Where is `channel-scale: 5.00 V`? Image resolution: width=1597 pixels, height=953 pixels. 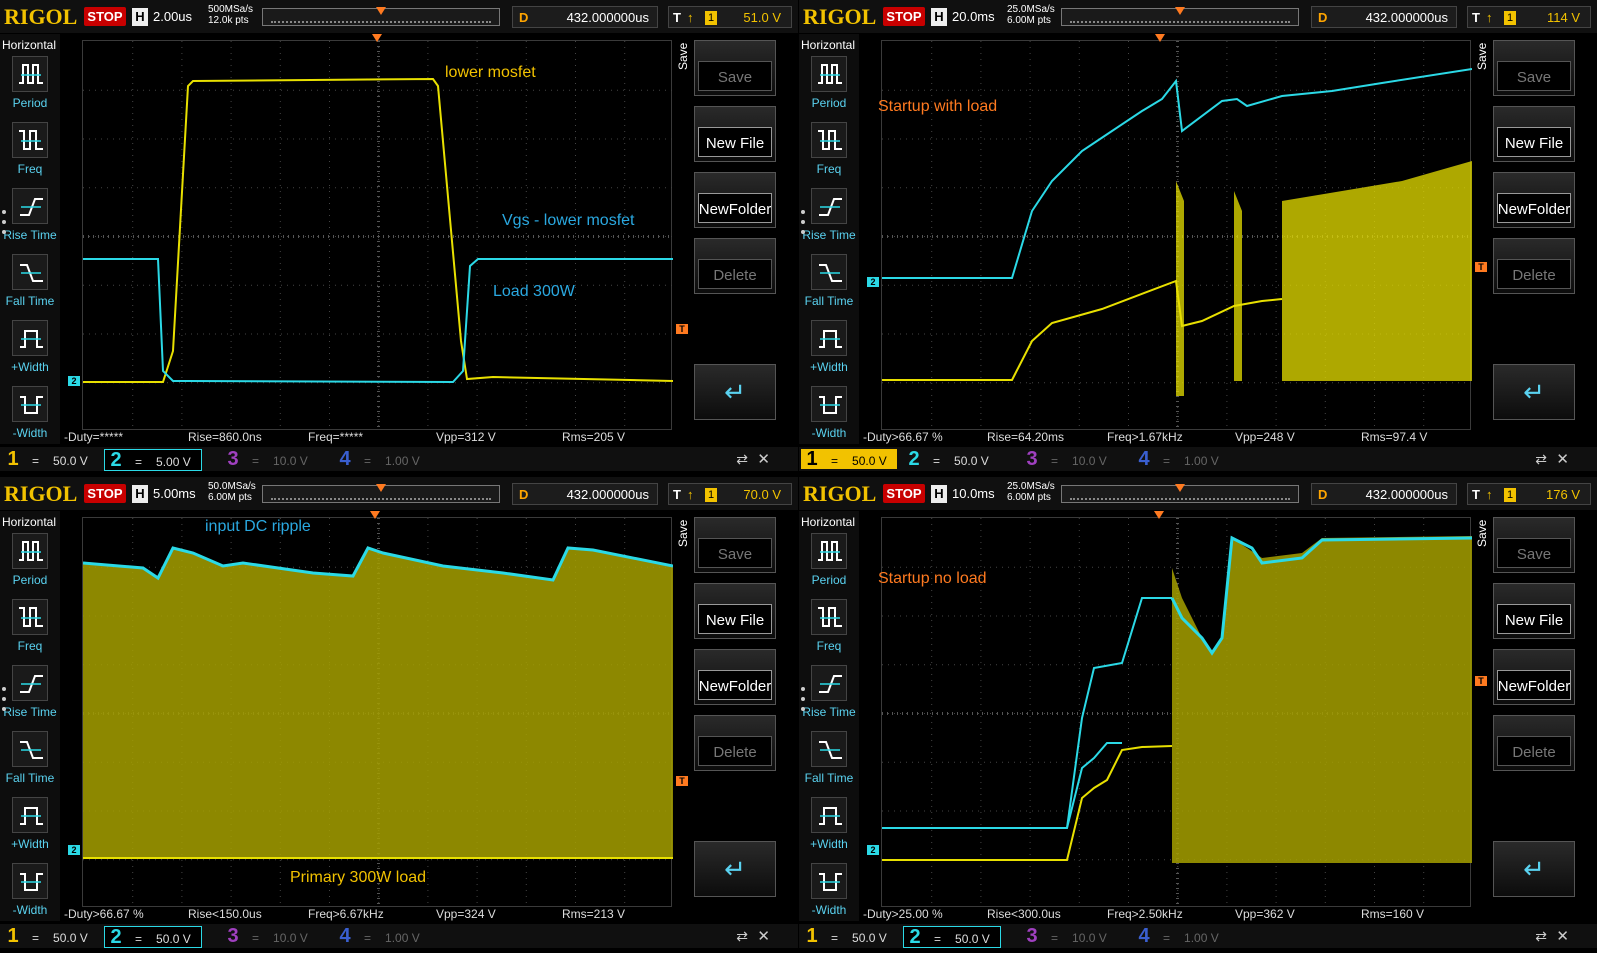
channel-scale: 5.00 V is located at coordinates (173, 462).